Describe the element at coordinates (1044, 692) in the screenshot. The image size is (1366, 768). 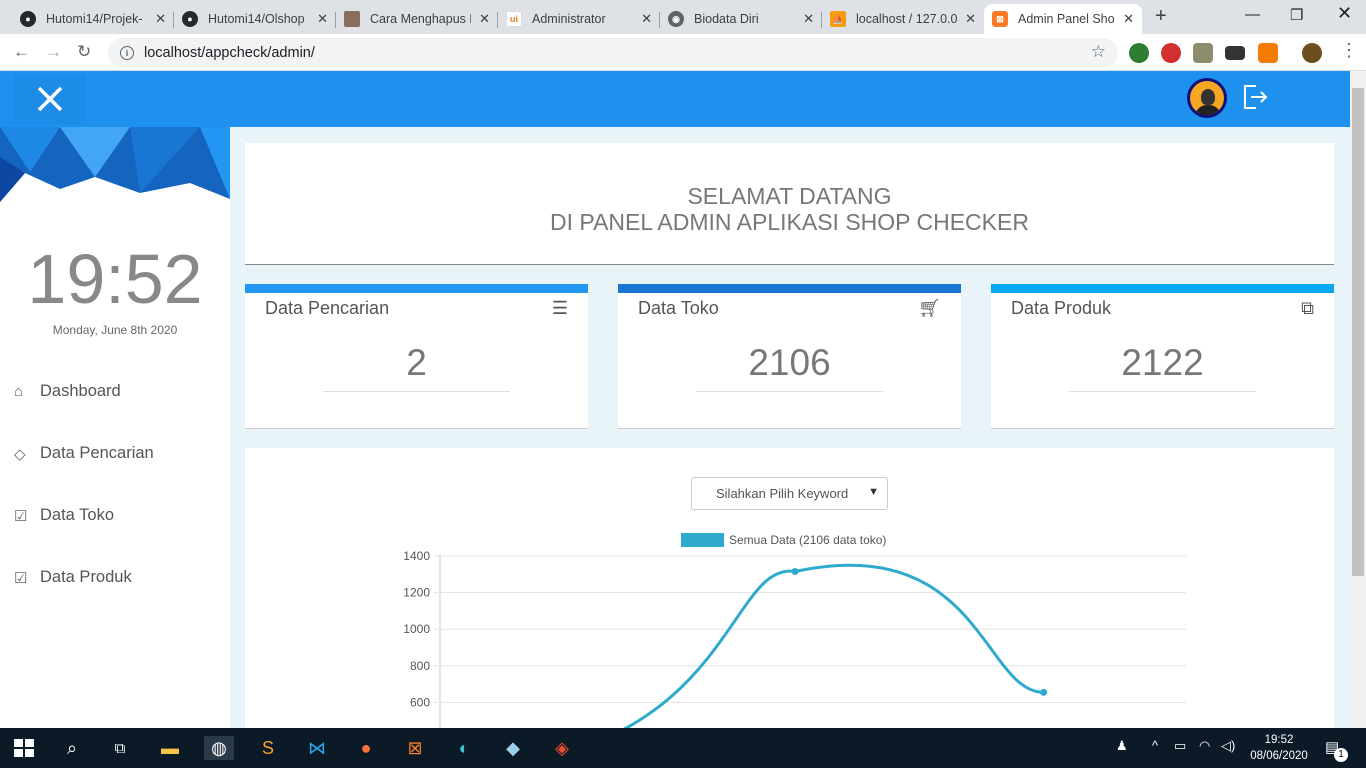
I see `data-point` at that location.